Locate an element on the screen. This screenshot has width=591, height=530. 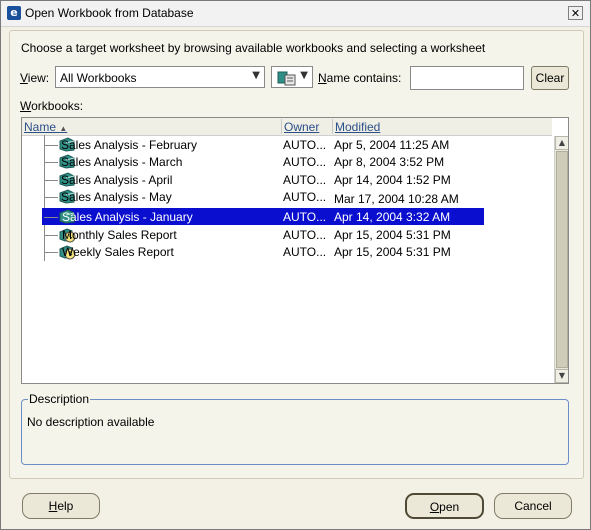
cancel-button: Cancel is located at coordinates (533, 506).